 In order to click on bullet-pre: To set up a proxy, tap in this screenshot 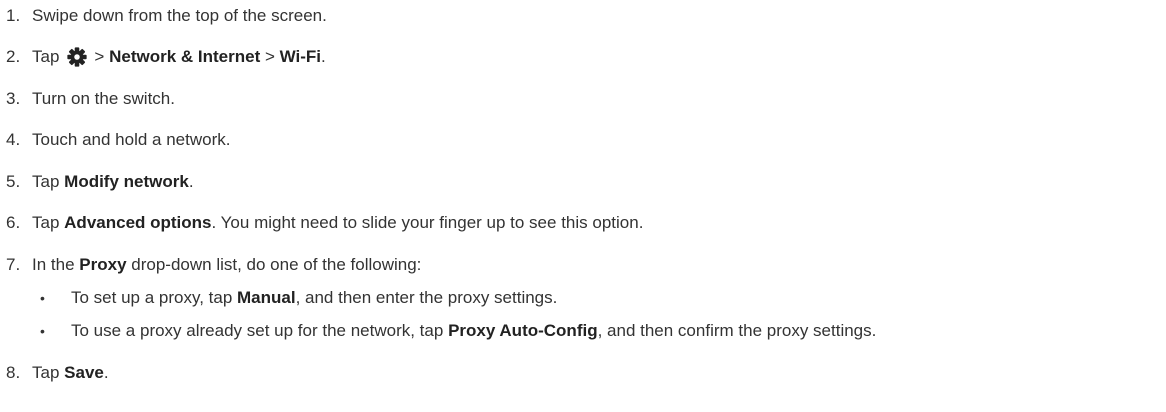, I will do `click(152, 297)`.